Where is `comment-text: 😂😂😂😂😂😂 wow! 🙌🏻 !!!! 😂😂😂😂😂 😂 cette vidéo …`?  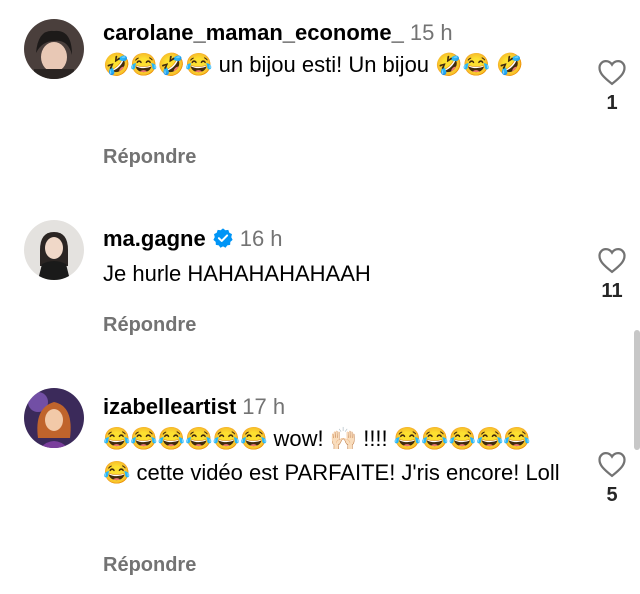 comment-text: 😂😂😂😂😂😂 wow! 🙌🏻 !!!! 😂😂😂😂😂 😂 cette vidéo … is located at coordinates (331, 455).